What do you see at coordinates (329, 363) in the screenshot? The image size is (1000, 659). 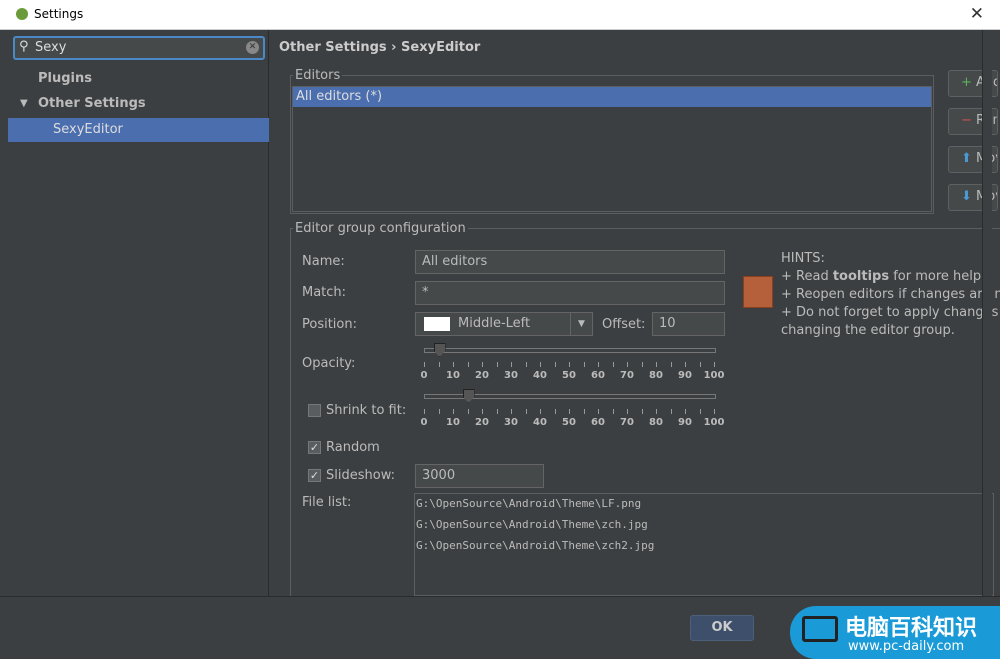 I see `opacity-label: Opacity:` at bounding box center [329, 363].